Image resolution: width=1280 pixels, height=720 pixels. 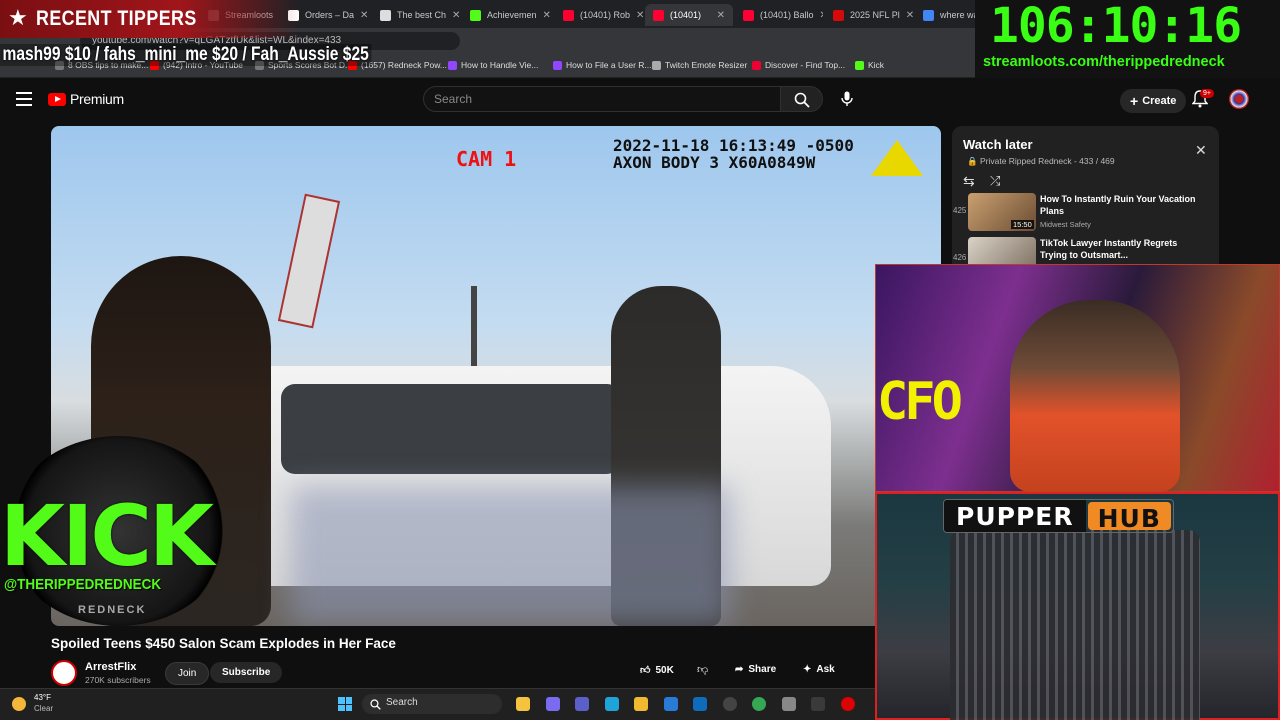 I want to click on browser-tab: Achievemen ✕, so click(x=507, y=15).